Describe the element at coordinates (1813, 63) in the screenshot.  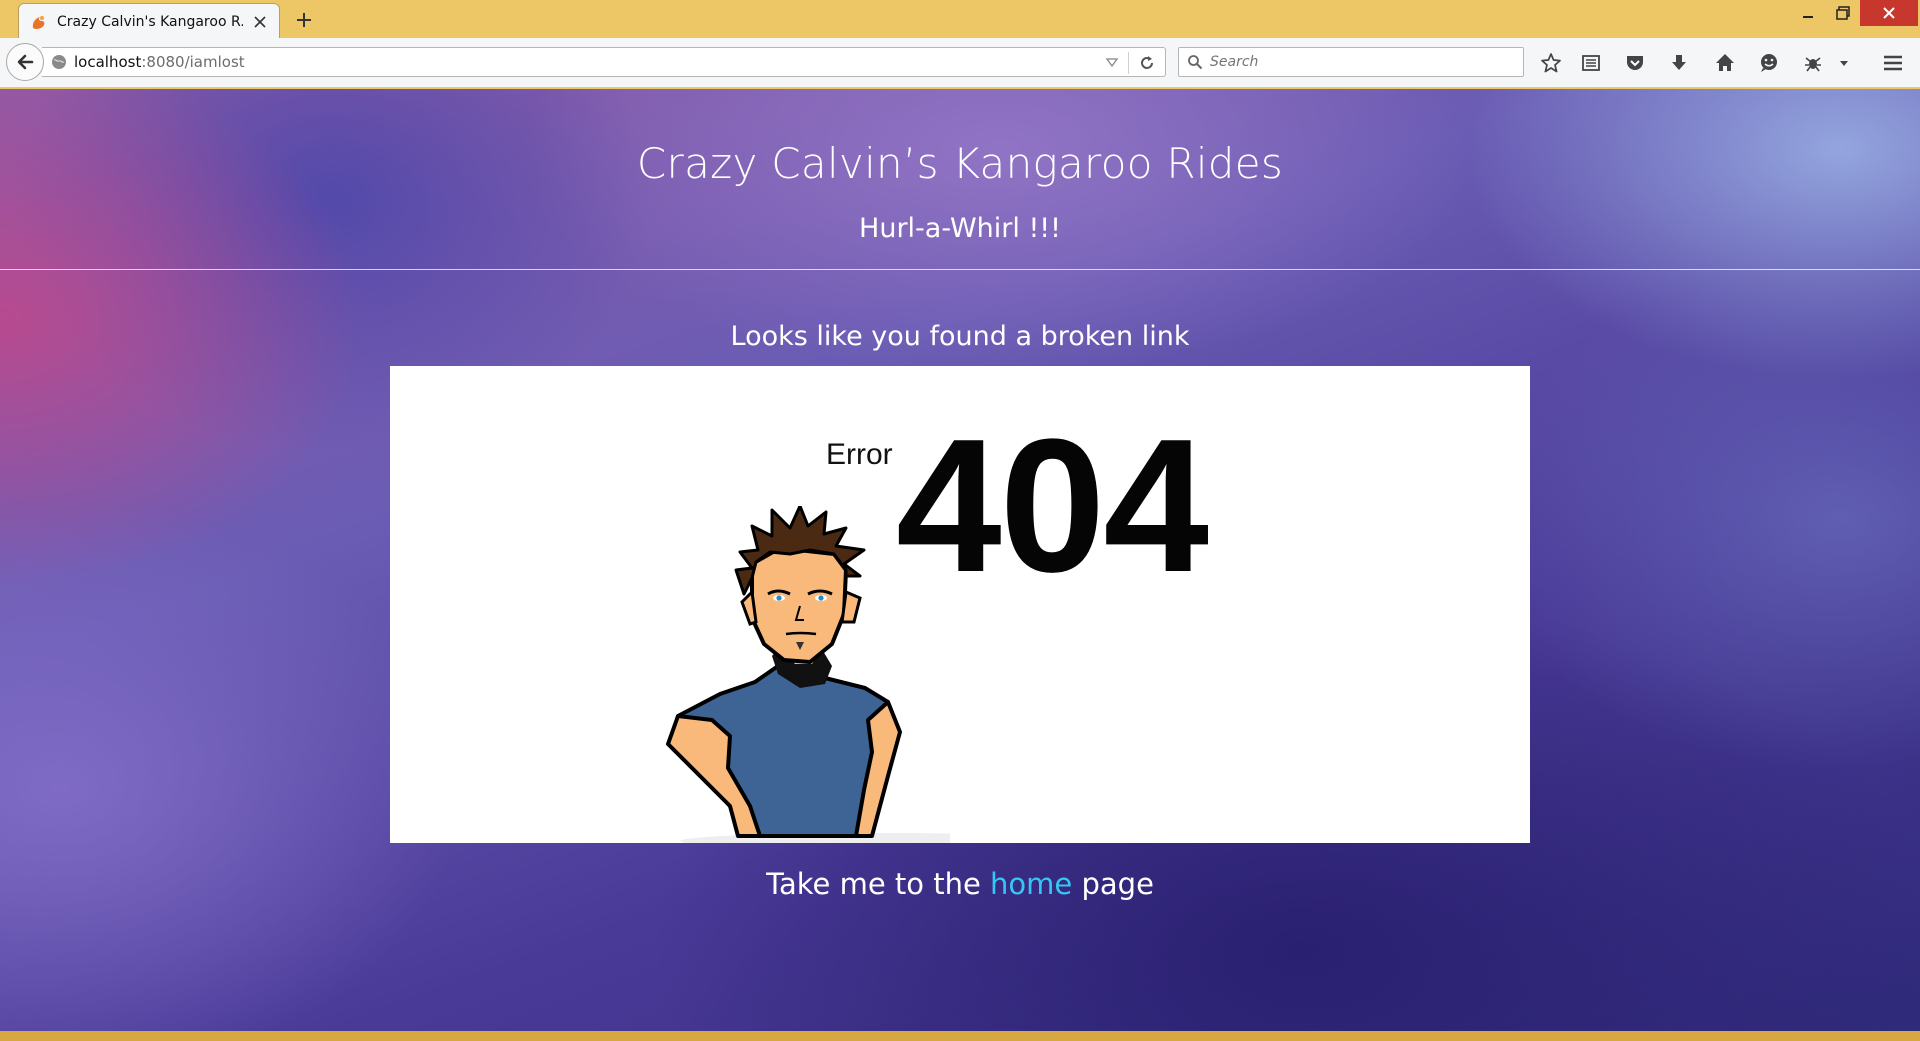
I see `extension-icon` at that location.